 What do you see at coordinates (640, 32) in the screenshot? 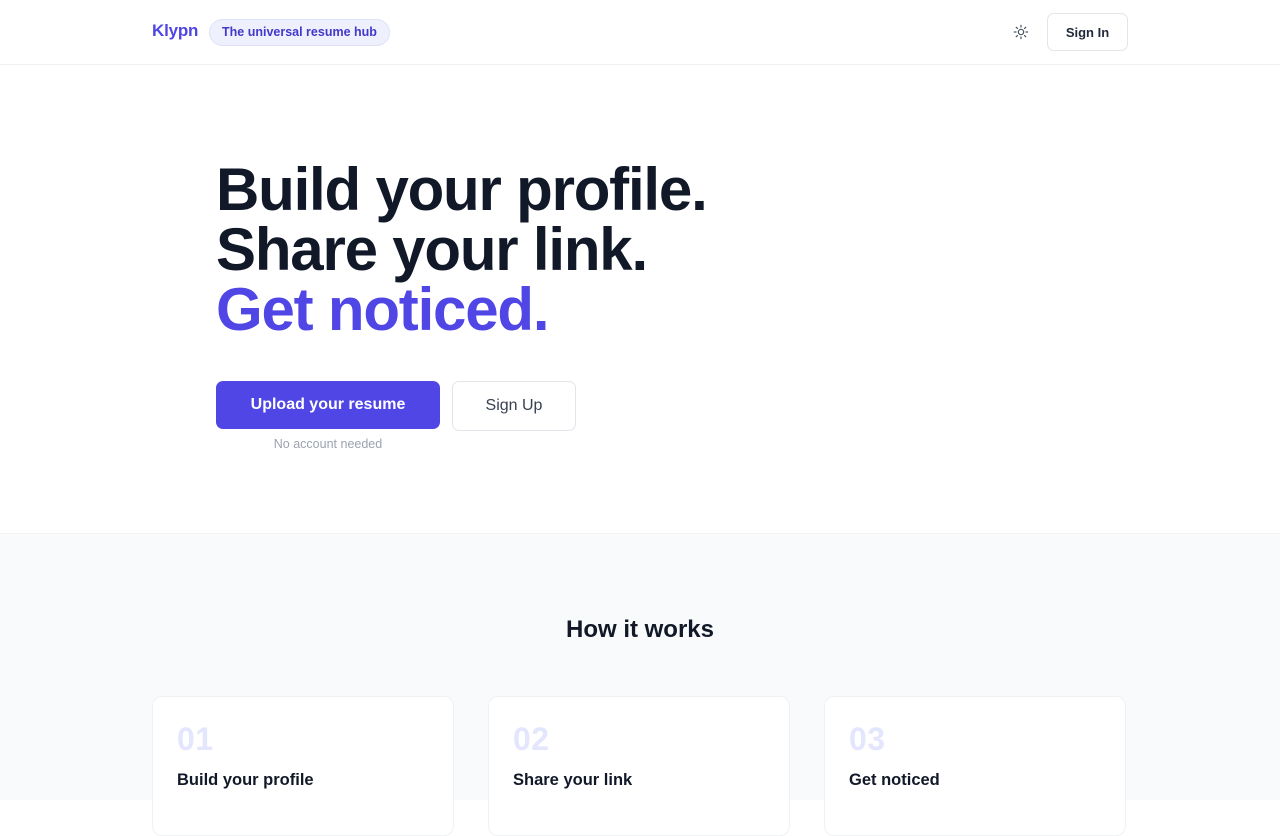
I see `site-header: Klypn The universal resume hub Sign In` at bounding box center [640, 32].